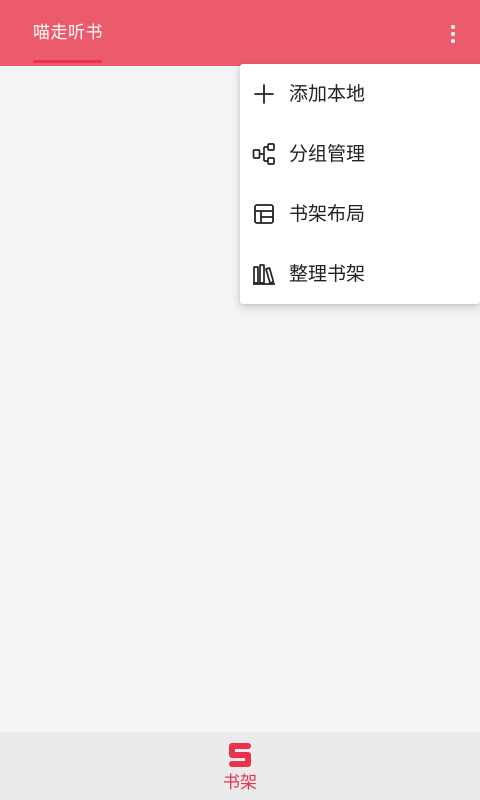  I want to click on bookshelf-icon, so click(240, 755).